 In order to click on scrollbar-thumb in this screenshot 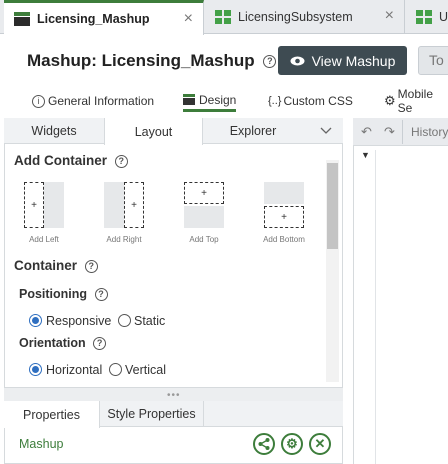, I will do `click(332, 206)`.